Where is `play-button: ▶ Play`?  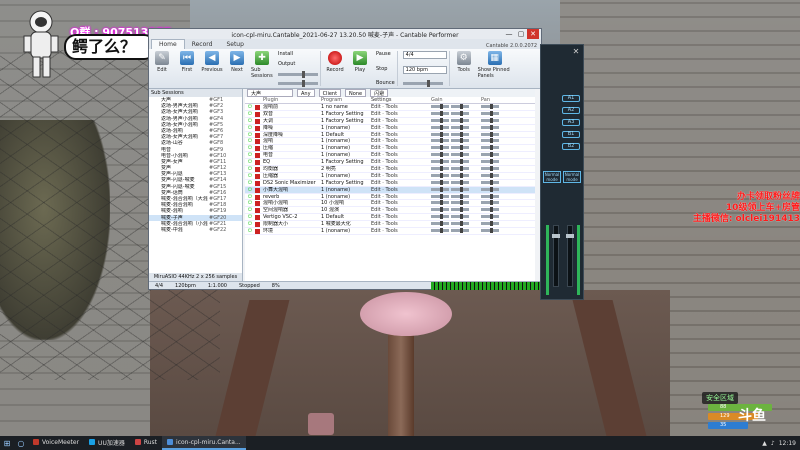 play-button: ▶ Play is located at coordinates (360, 68).